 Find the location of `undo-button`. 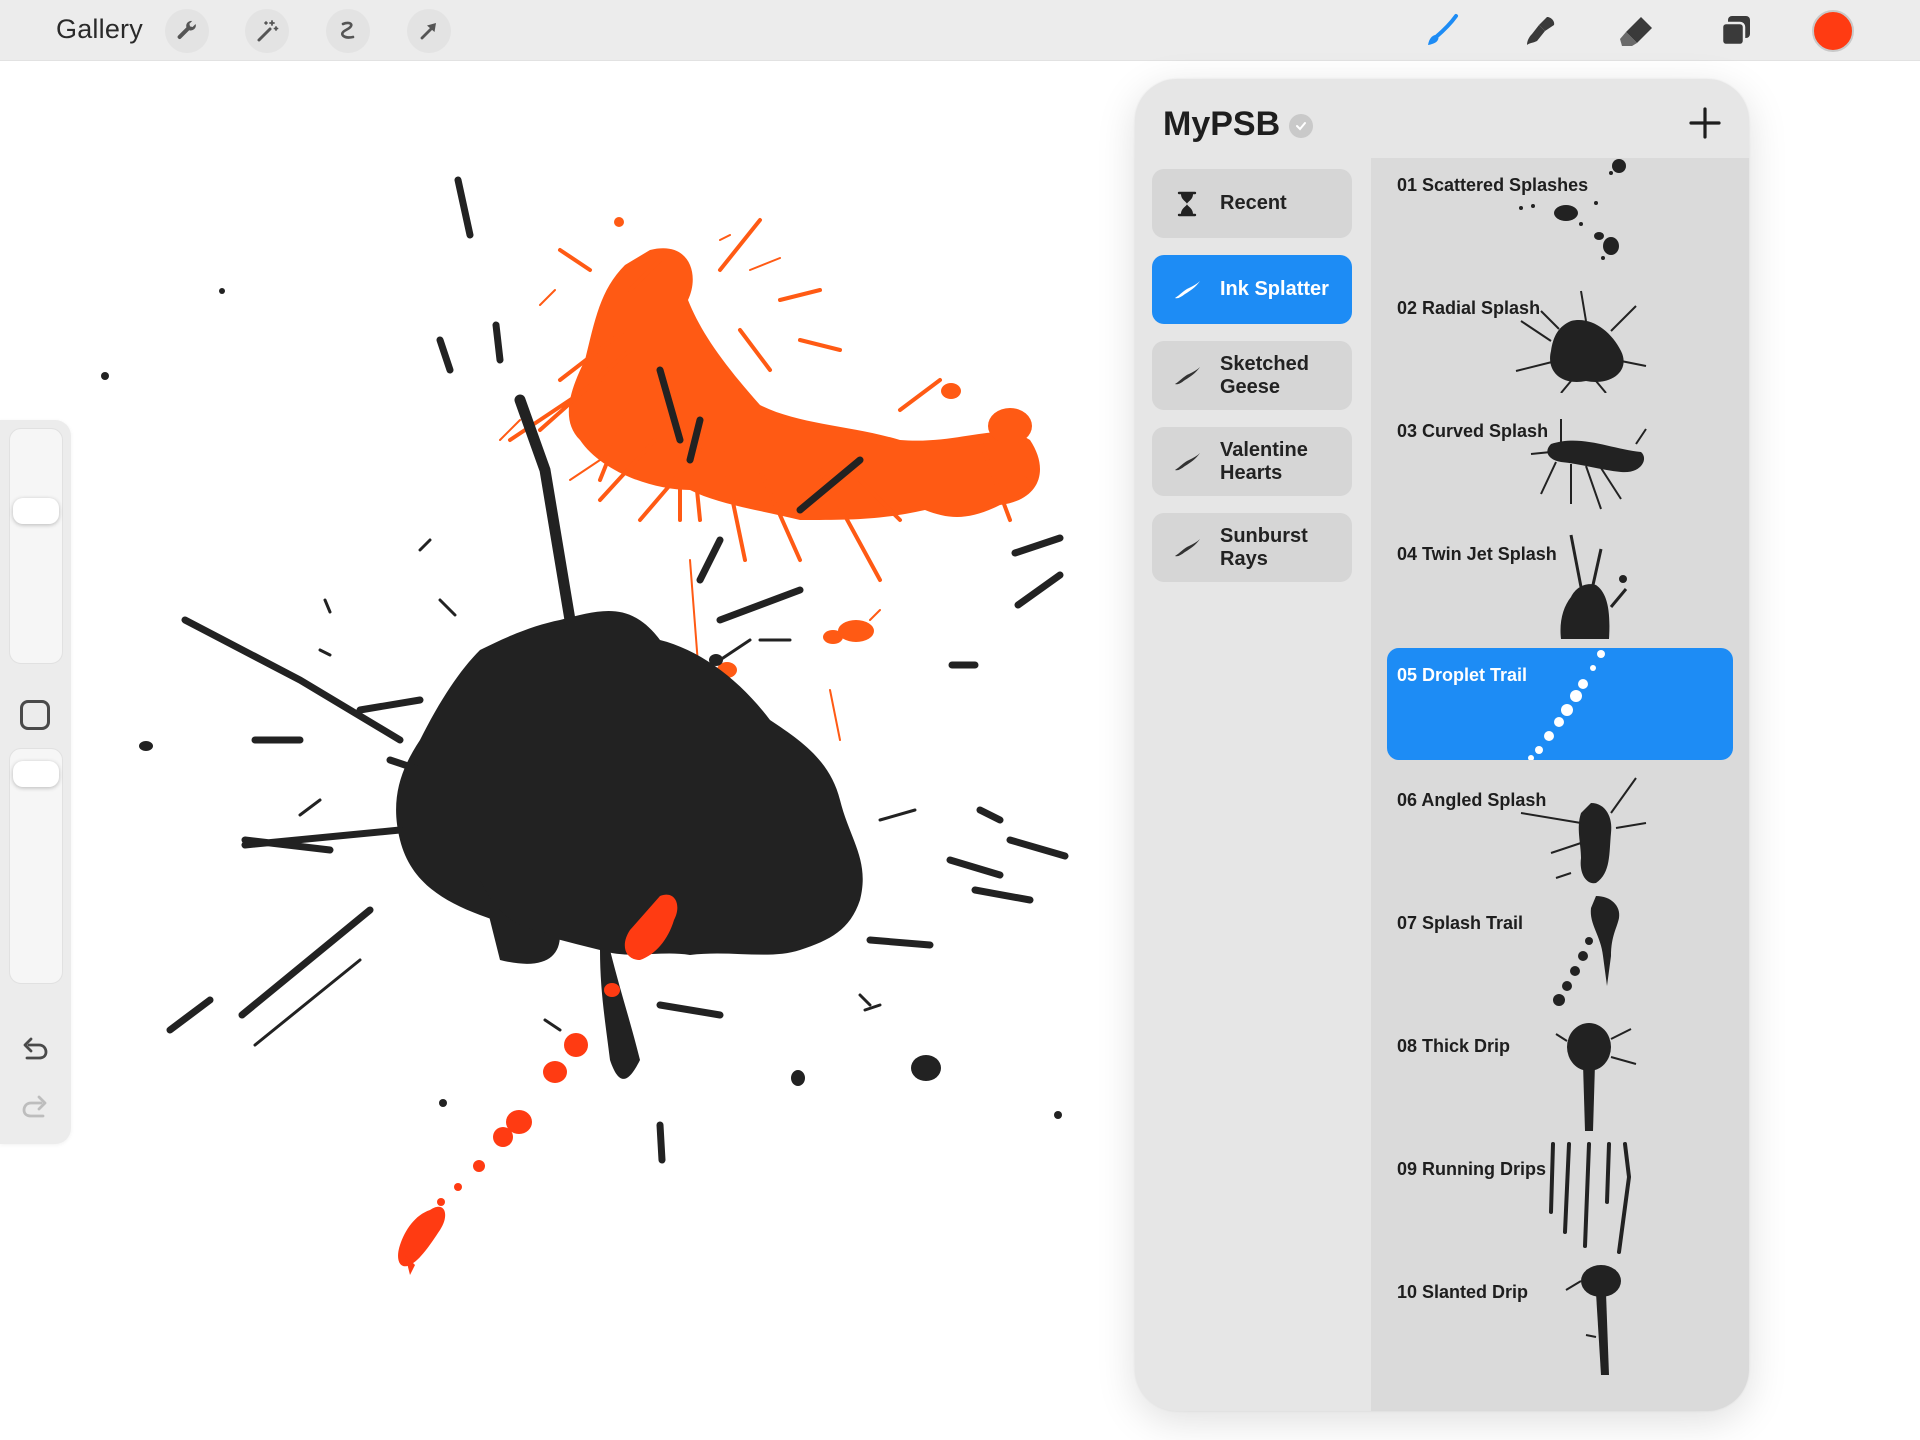

undo-button is located at coordinates (35, 1049).